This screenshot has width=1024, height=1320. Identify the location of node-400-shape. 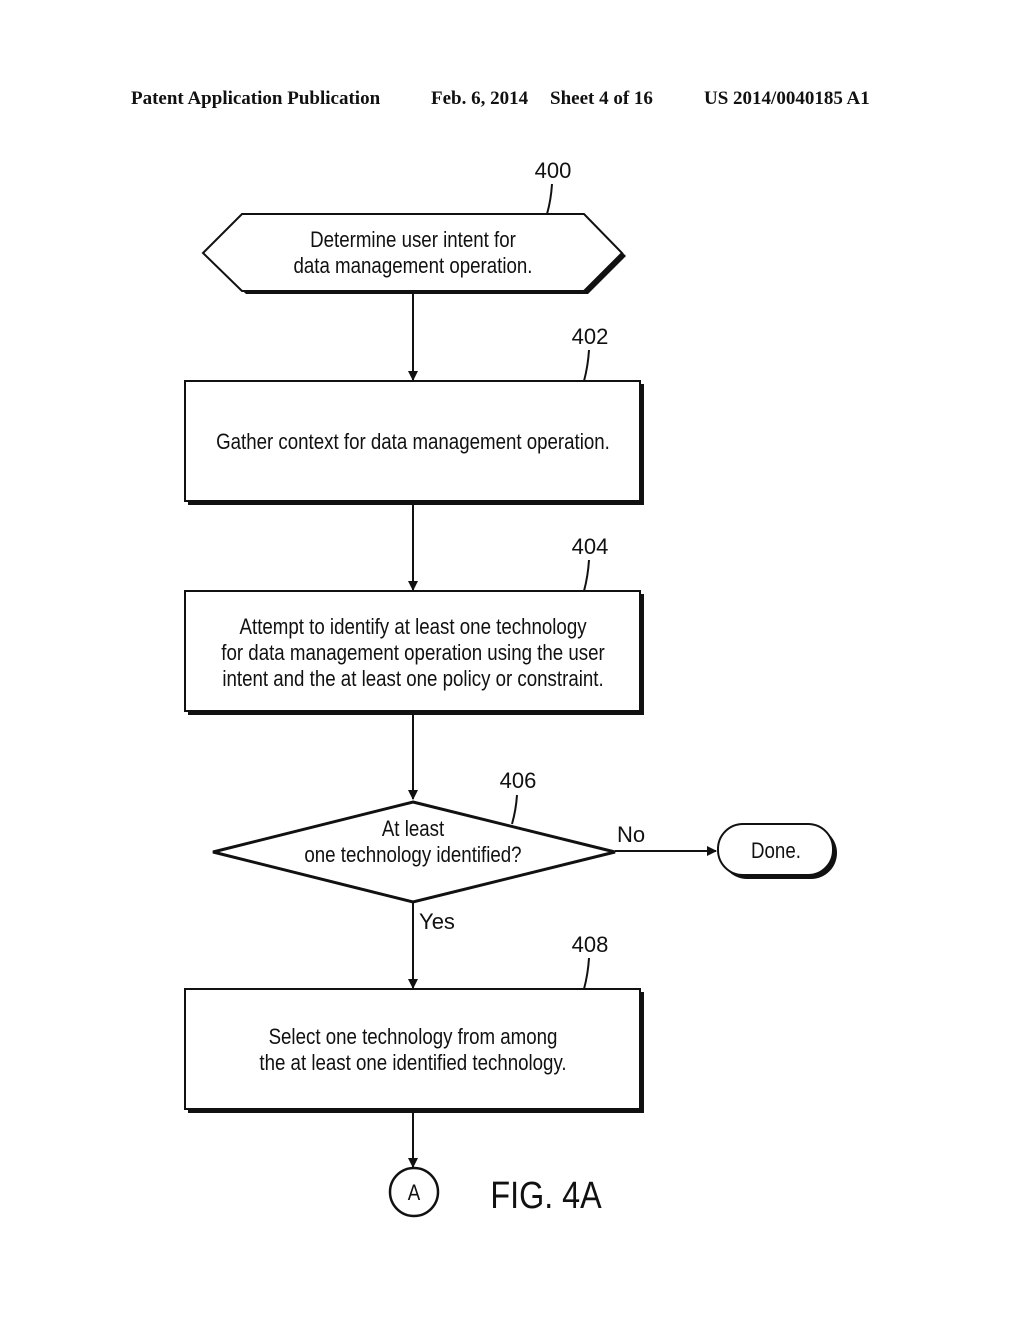
(412, 252).